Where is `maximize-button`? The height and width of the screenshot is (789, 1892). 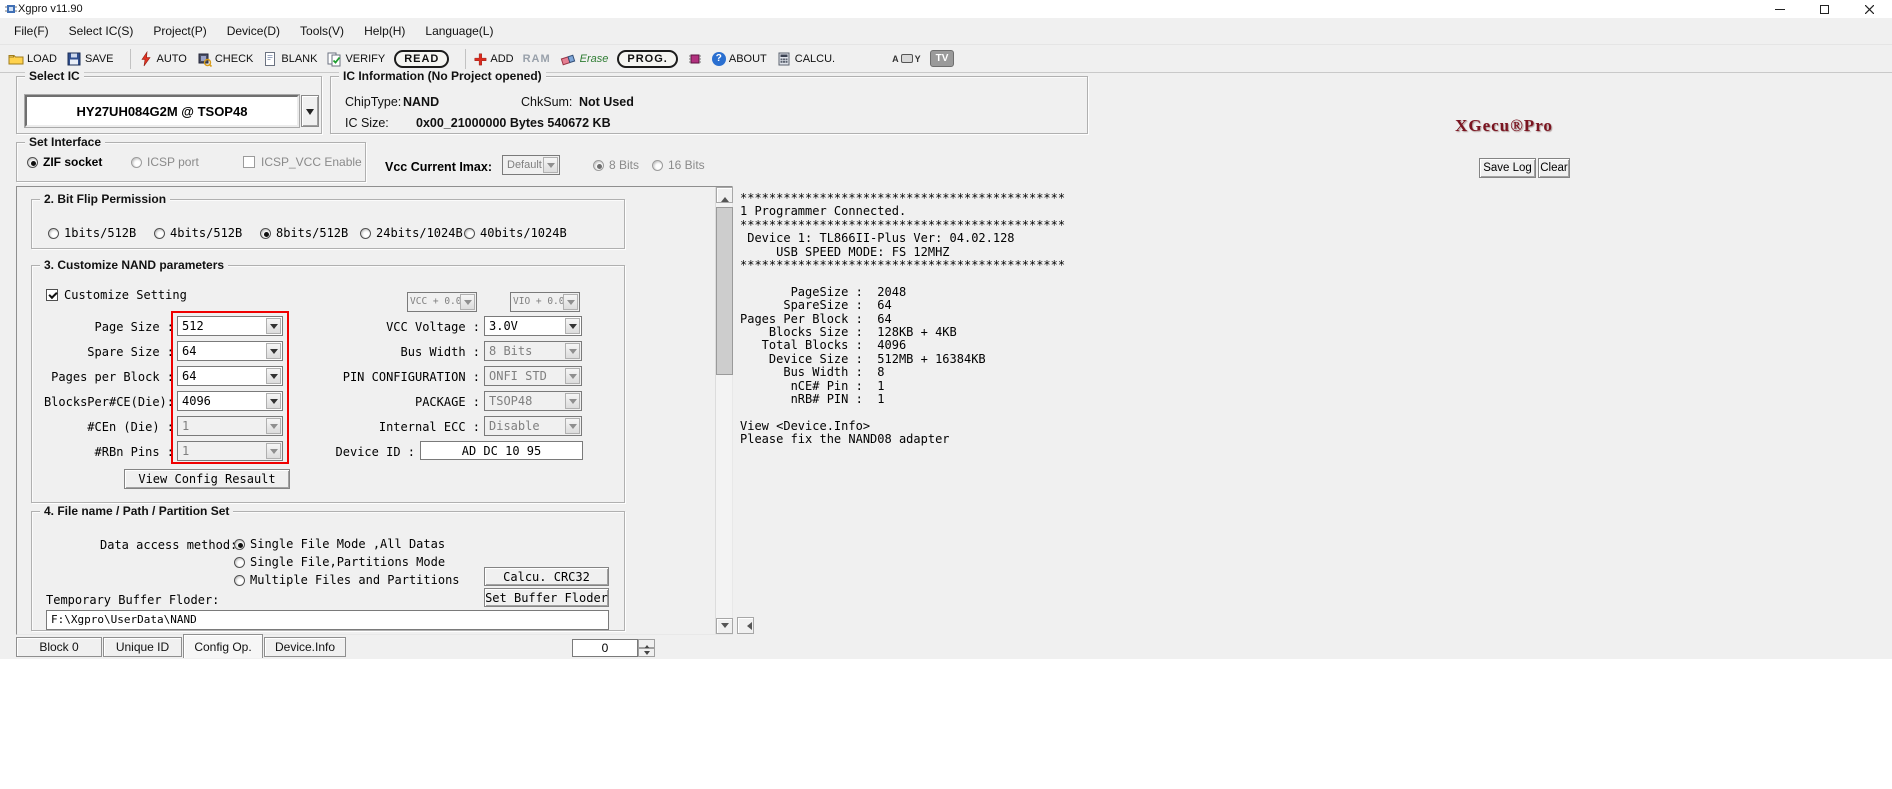 maximize-button is located at coordinates (1824, 9).